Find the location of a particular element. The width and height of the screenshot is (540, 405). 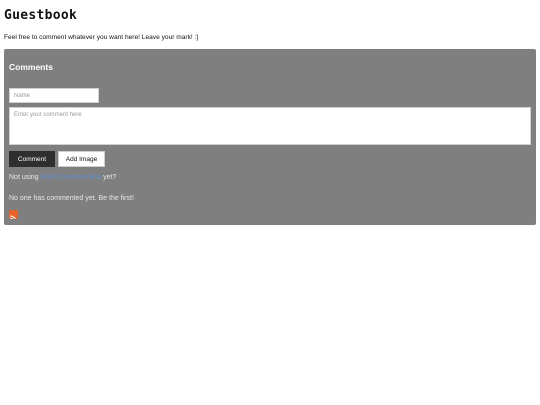

promo-suffix: yet? is located at coordinates (110, 177).